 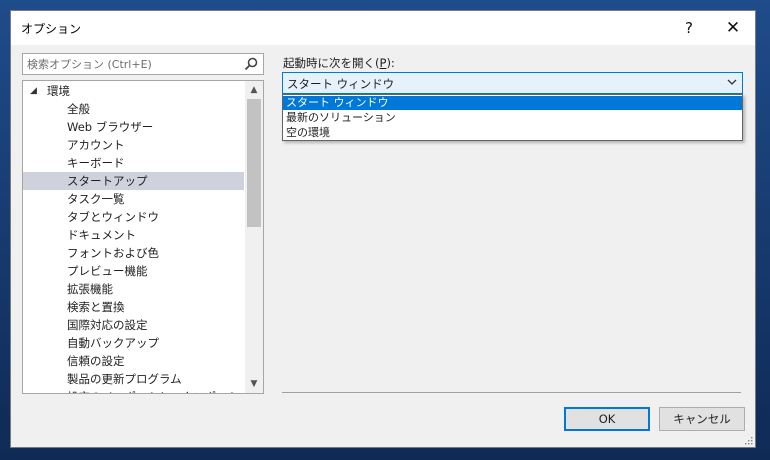 What do you see at coordinates (732, 82) in the screenshot?
I see `chevron-down-icon` at bounding box center [732, 82].